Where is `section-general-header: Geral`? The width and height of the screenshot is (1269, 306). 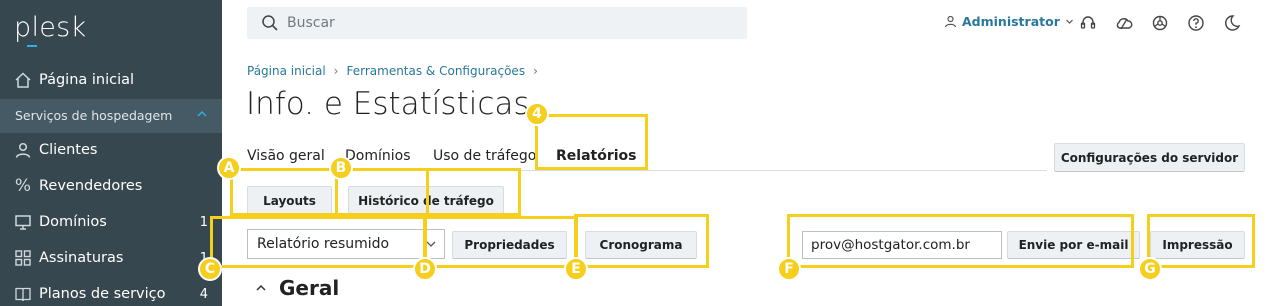
section-general-header: Geral is located at coordinates (297, 288).